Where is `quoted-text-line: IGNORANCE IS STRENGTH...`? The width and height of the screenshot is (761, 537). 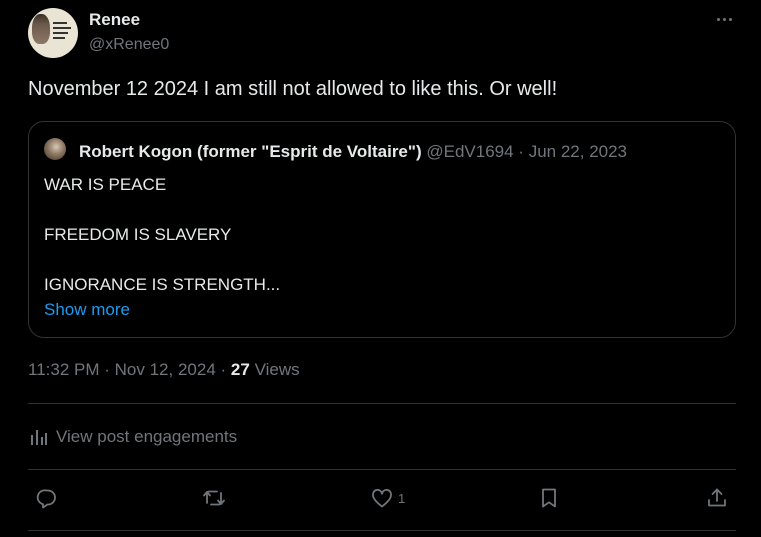 quoted-text-line: IGNORANCE IS STRENGTH... is located at coordinates (162, 284).